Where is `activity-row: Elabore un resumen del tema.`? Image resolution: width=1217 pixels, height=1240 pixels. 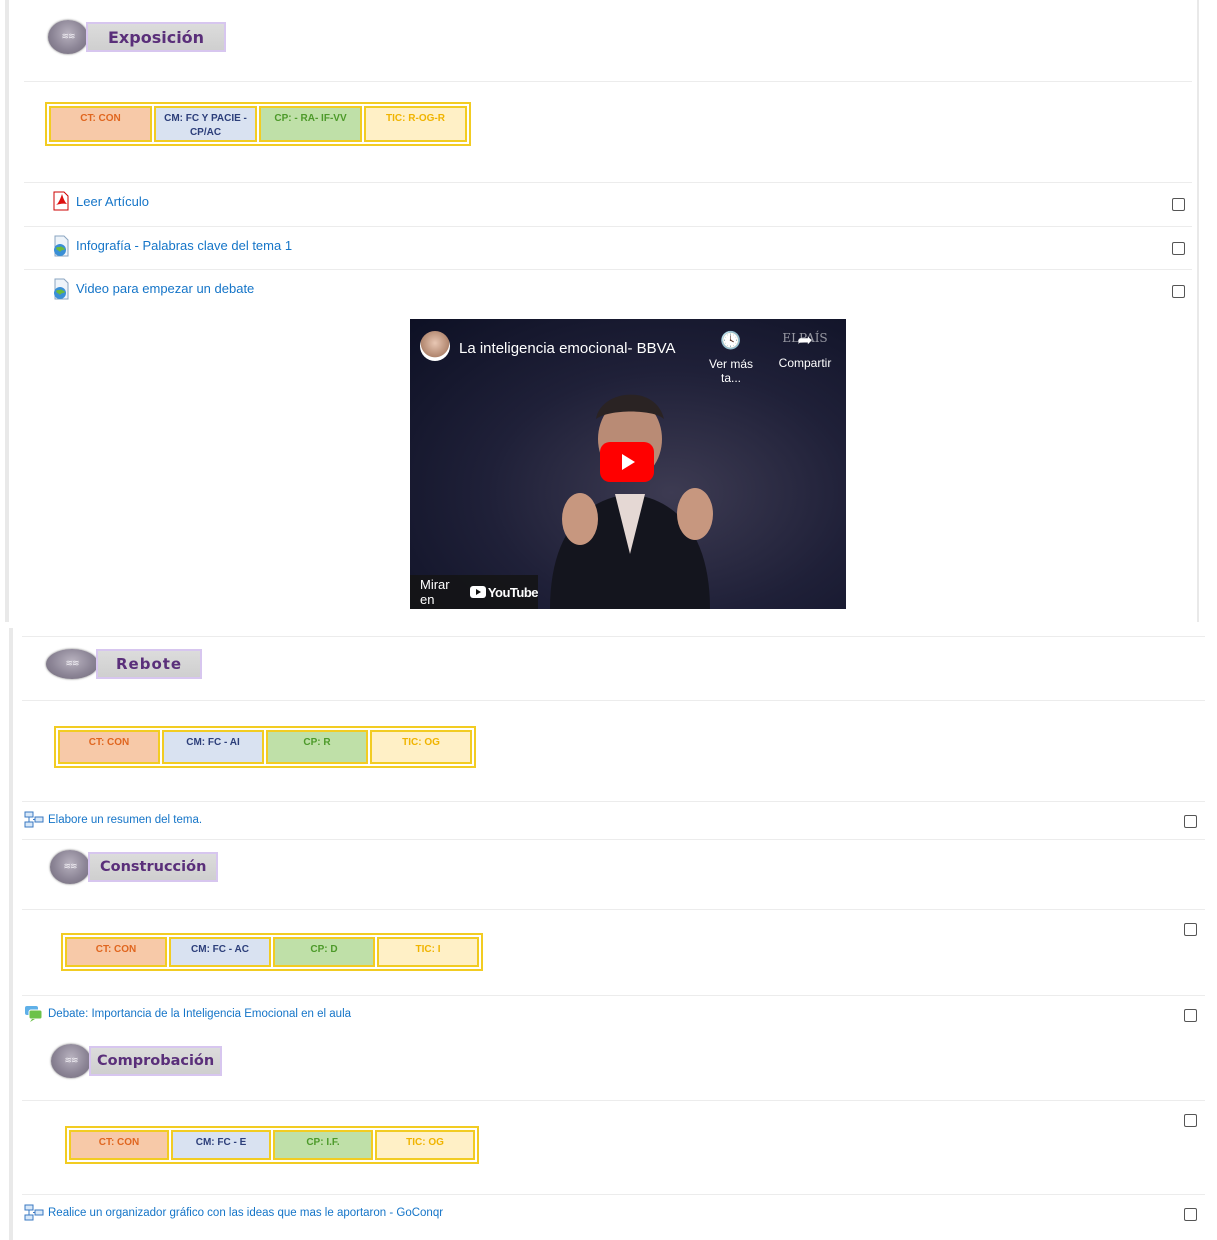 activity-row: Elabore un resumen del tema. is located at coordinates (113, 820).